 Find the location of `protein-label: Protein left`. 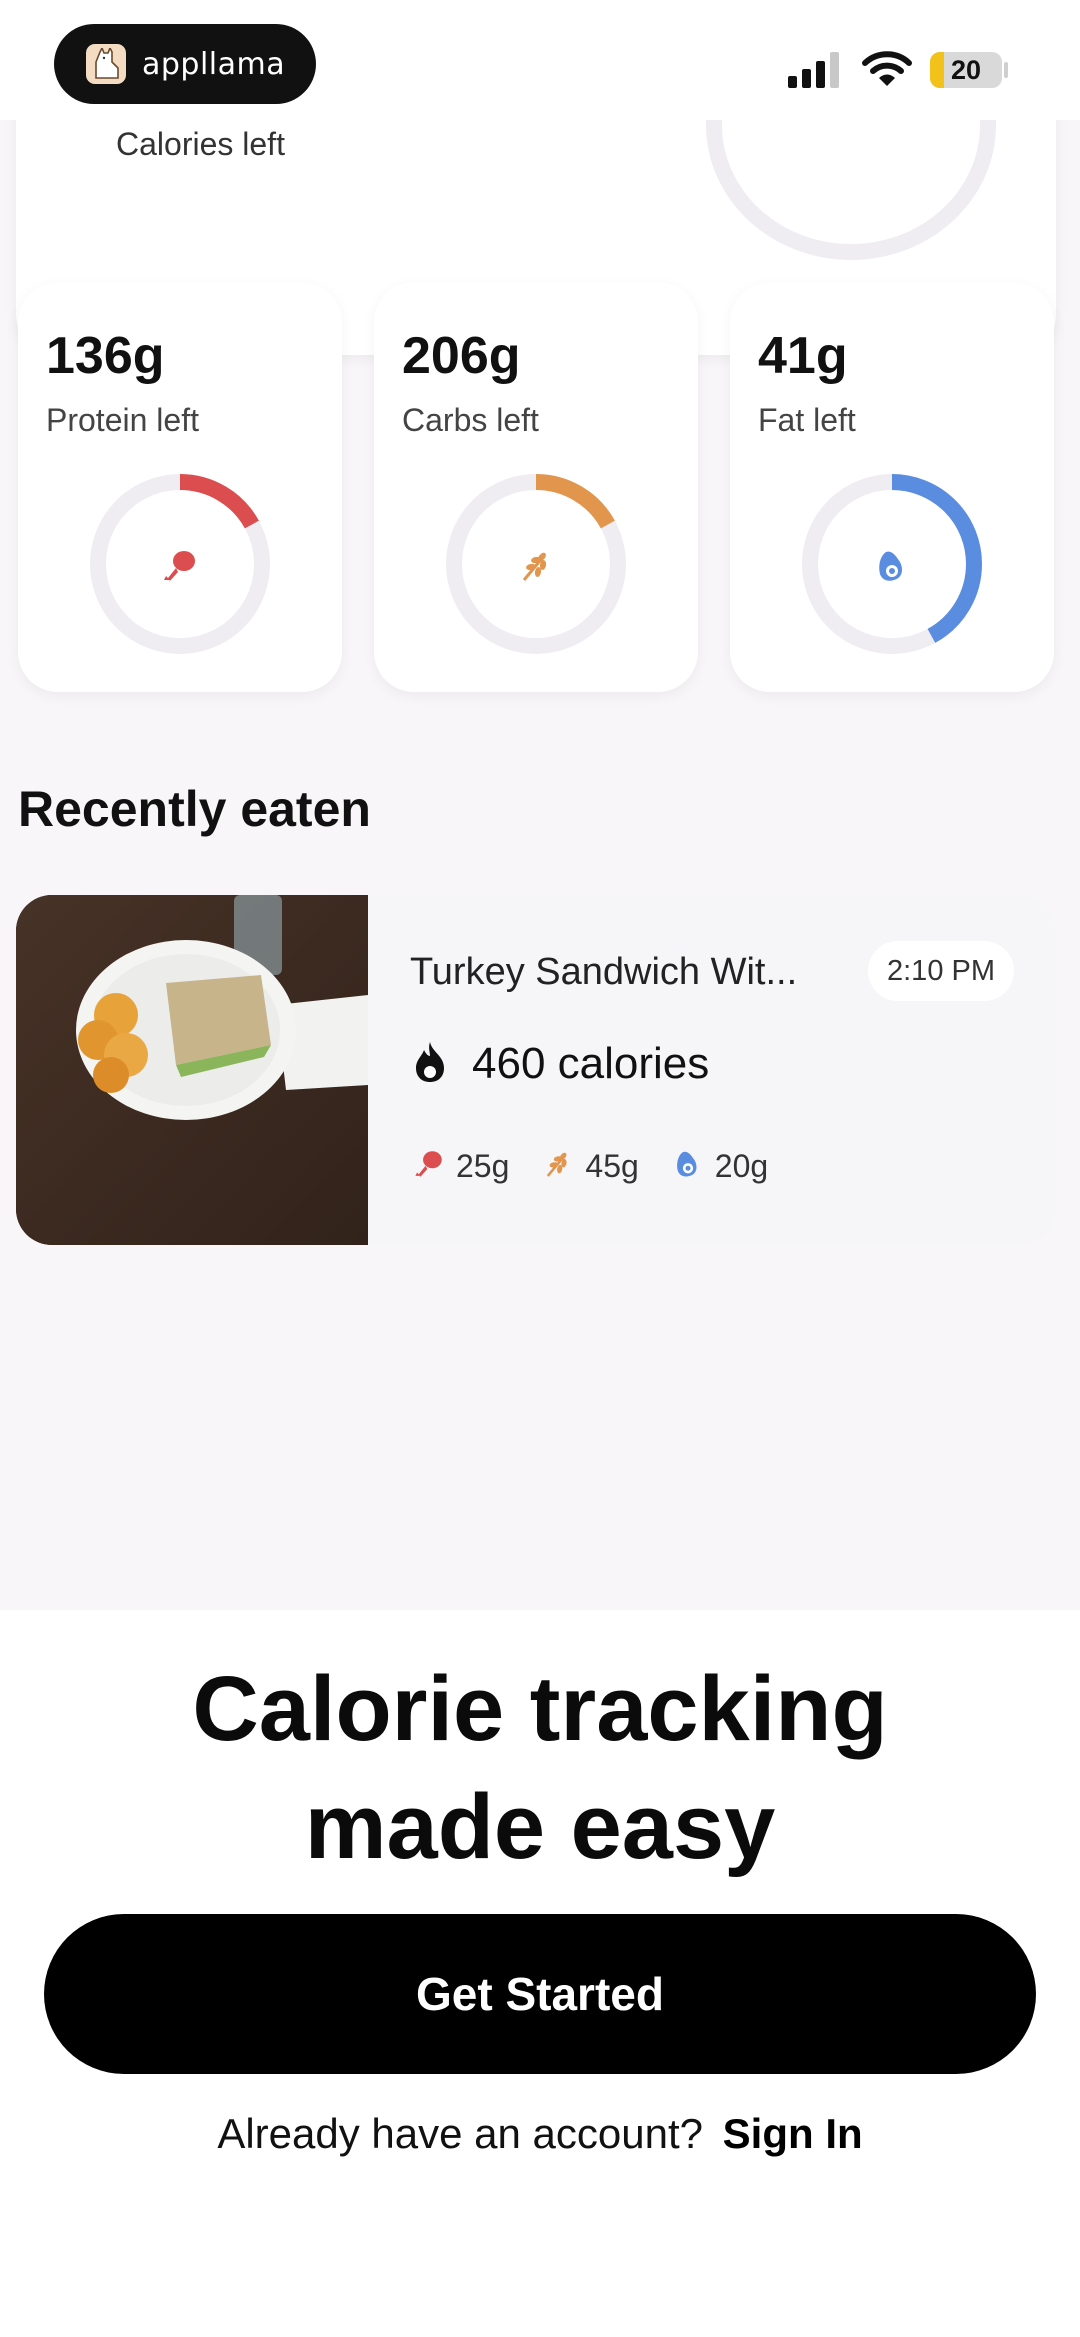

protein-label: Protein left is located at coordinates (122, 420).